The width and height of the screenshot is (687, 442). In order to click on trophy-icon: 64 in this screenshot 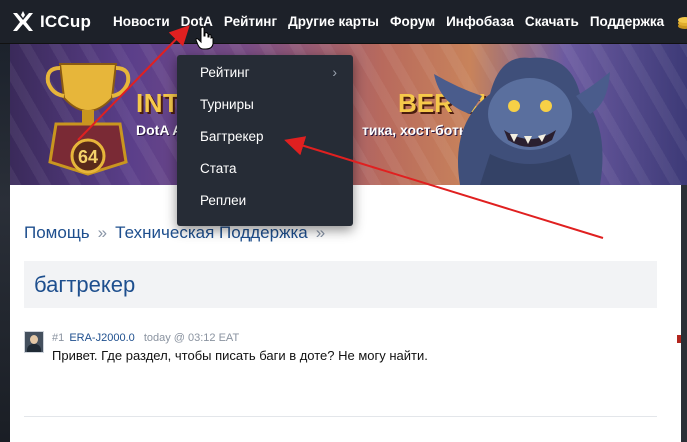, I will do `click(88, 119)`.